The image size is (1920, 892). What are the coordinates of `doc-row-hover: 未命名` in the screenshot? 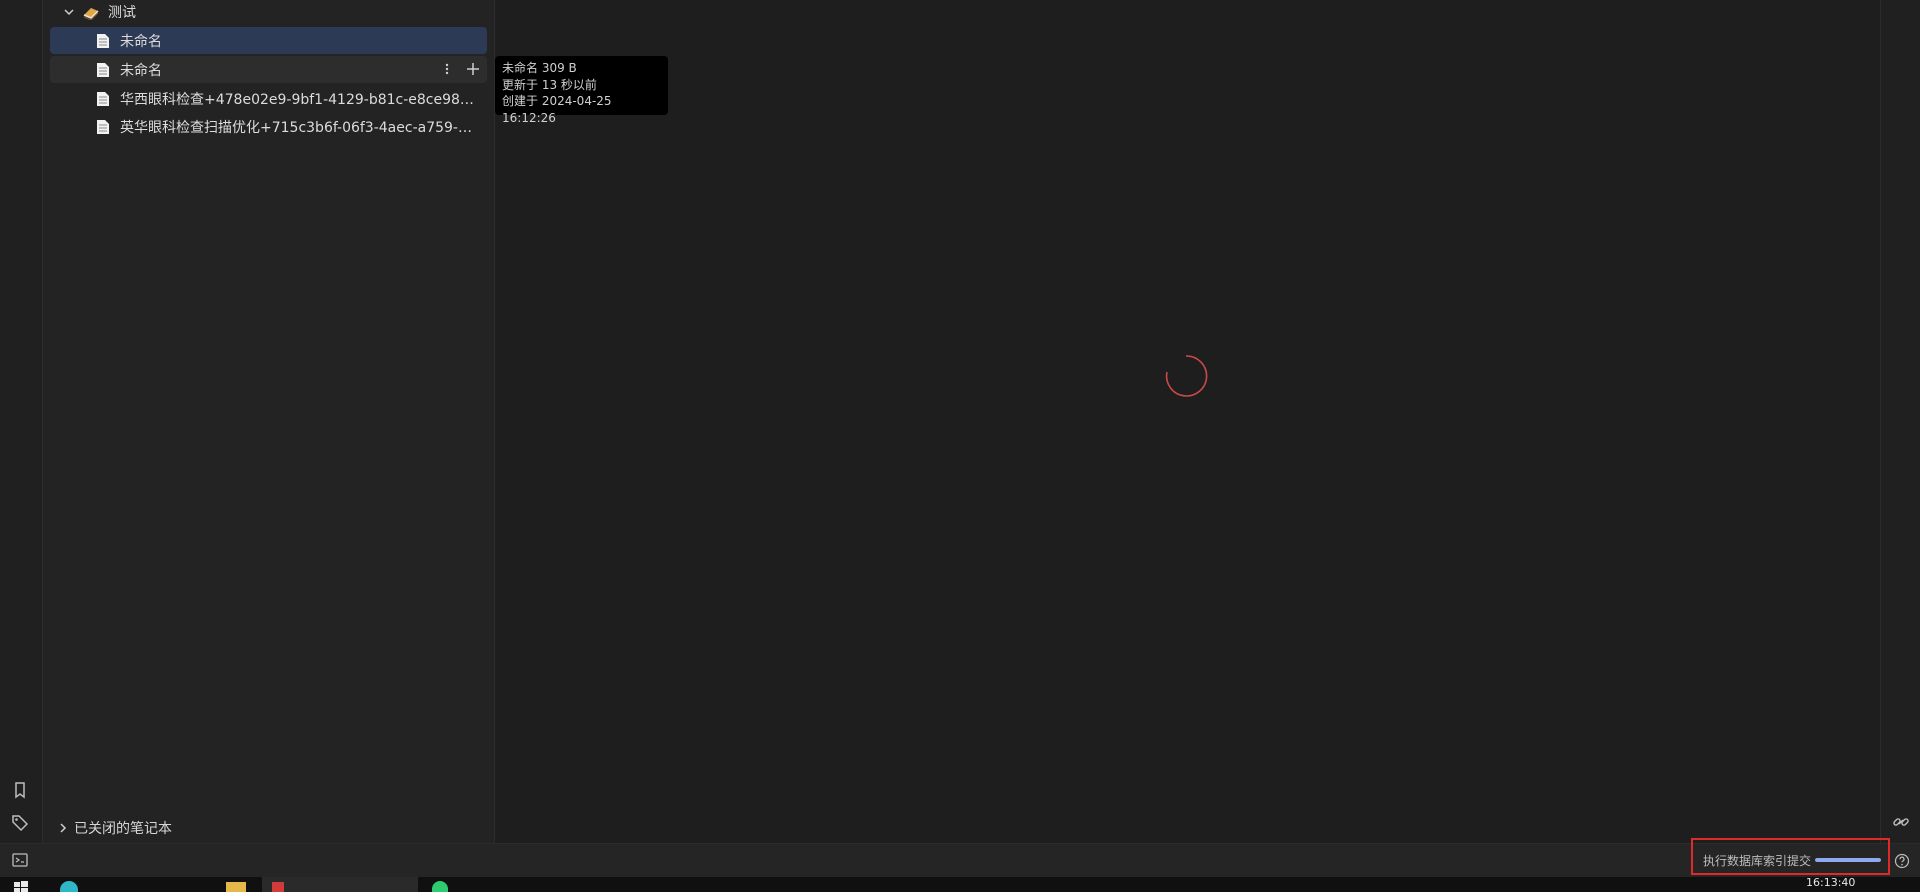 It's located at (268, 69).